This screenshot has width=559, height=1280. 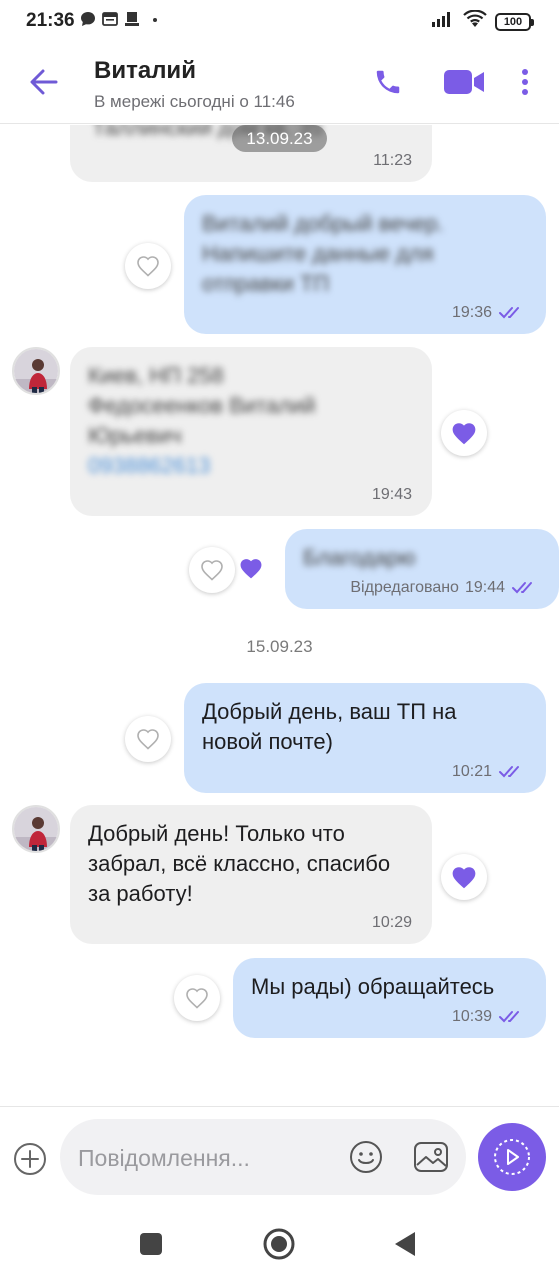 I want to click on calendar-icon, so click(x=110, y=21).